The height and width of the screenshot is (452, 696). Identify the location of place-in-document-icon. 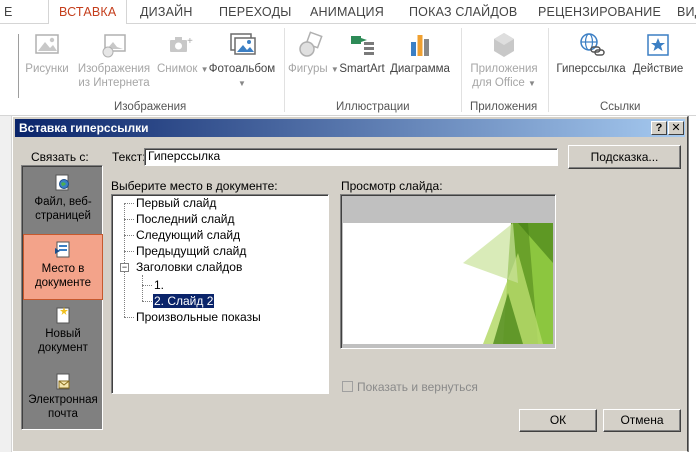
(63, 250).